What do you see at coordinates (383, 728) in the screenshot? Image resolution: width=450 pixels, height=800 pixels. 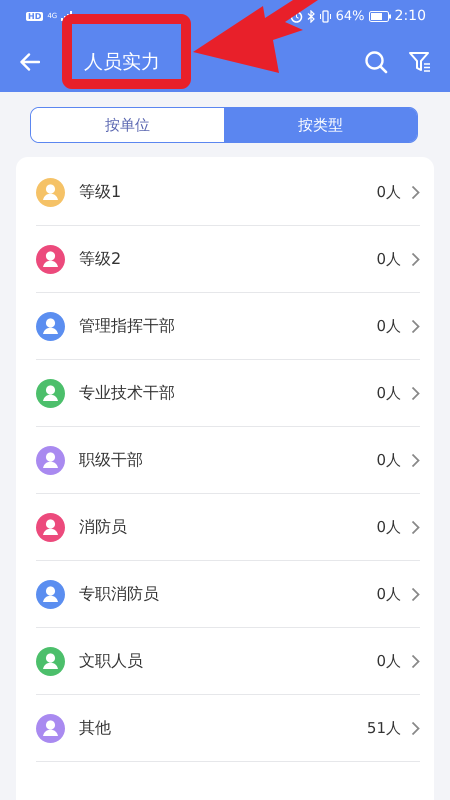 I see `person-count: 51人` at bounding box center [383, 728].